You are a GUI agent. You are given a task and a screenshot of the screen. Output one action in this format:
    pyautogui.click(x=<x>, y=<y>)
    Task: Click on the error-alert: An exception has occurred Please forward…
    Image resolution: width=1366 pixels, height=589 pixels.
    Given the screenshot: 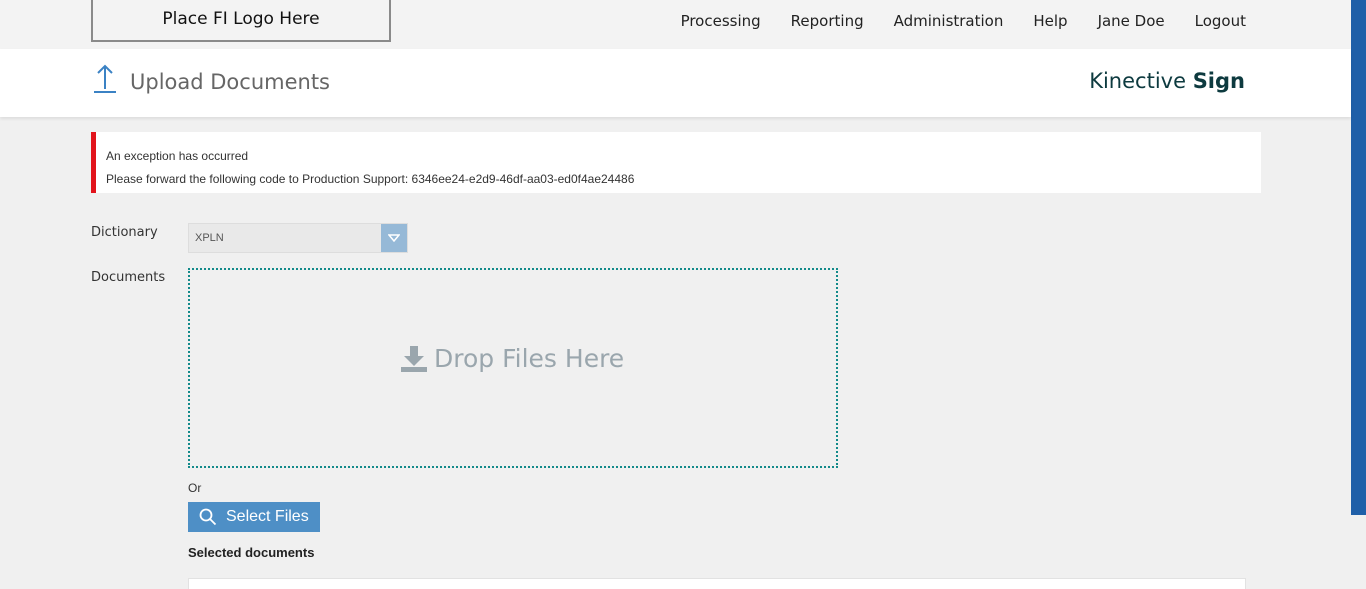 What is the action you would take?
    pyautogui.click(x=676, y=162)
    